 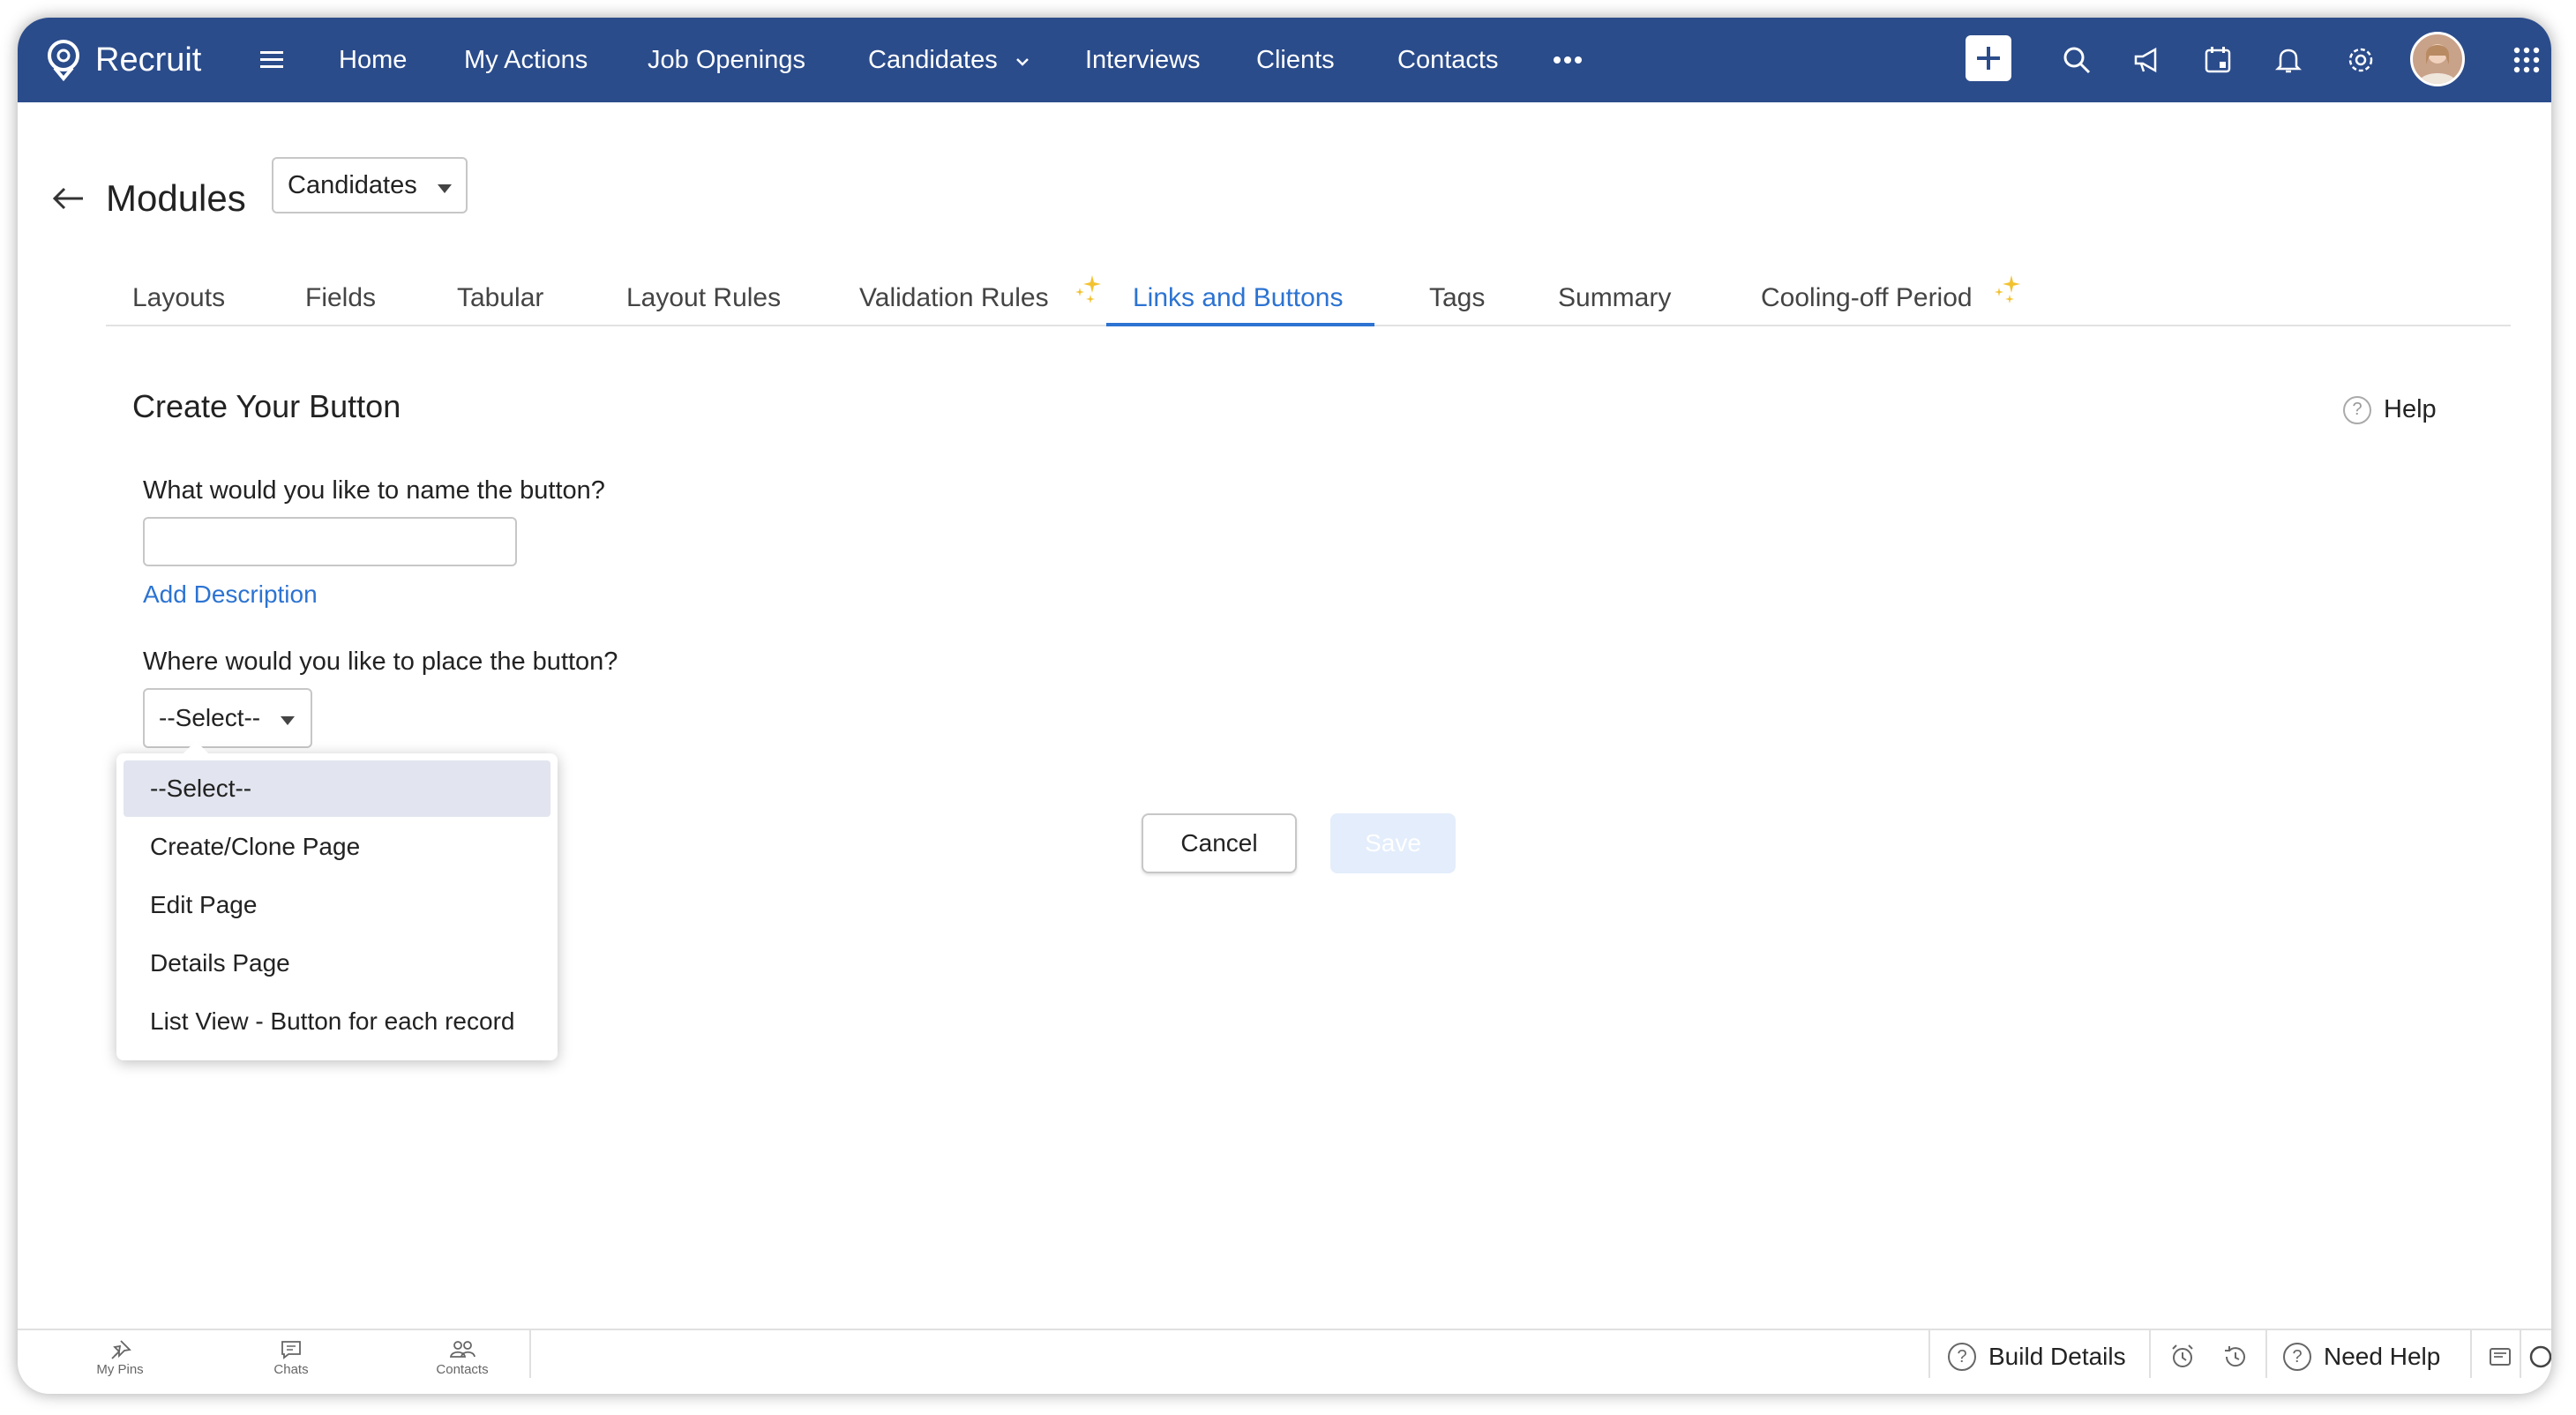 I want to click on tab-tabular: Tabular, so click(x=500, y=299).